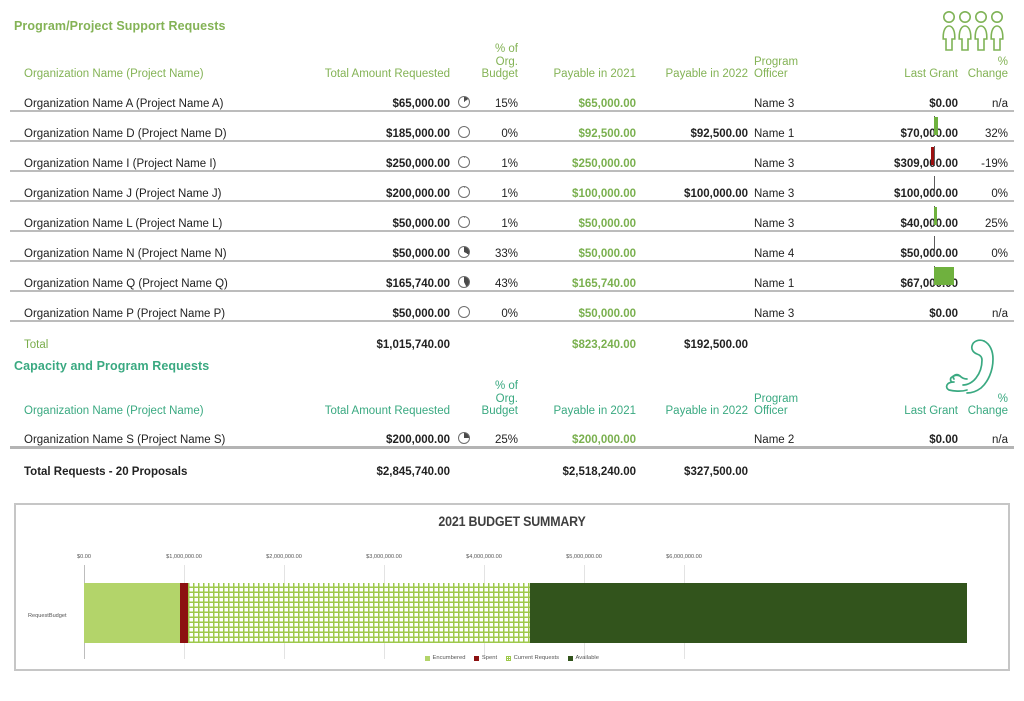  Describe the element at coordinates (577, 96) in the screenshot. I see `cell-payable-2021: $65,000.00` at that location.